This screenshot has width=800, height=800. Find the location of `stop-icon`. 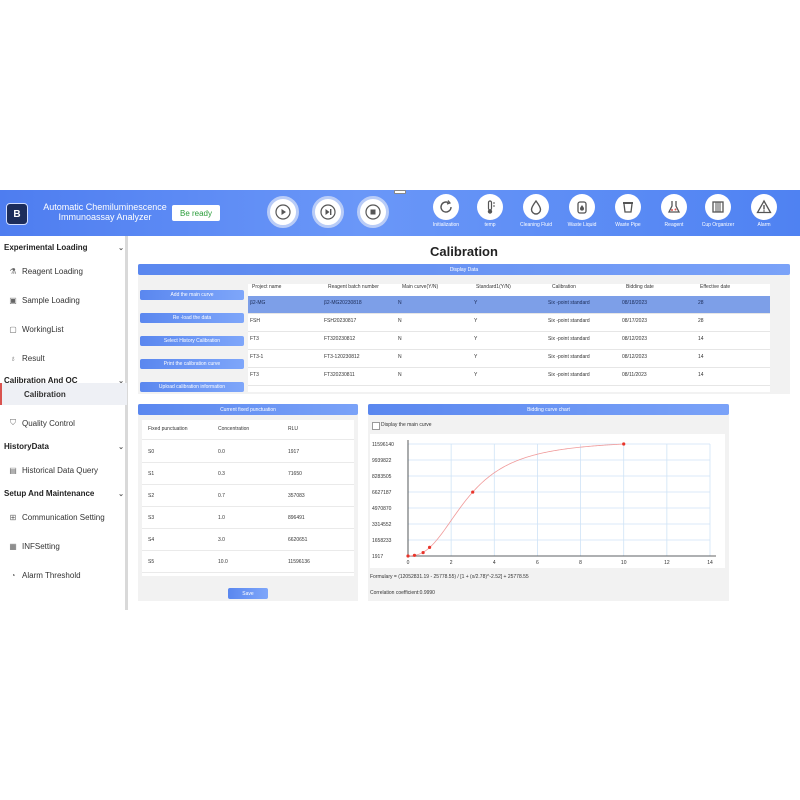

stop-icon is located at coordinates (373, 212).